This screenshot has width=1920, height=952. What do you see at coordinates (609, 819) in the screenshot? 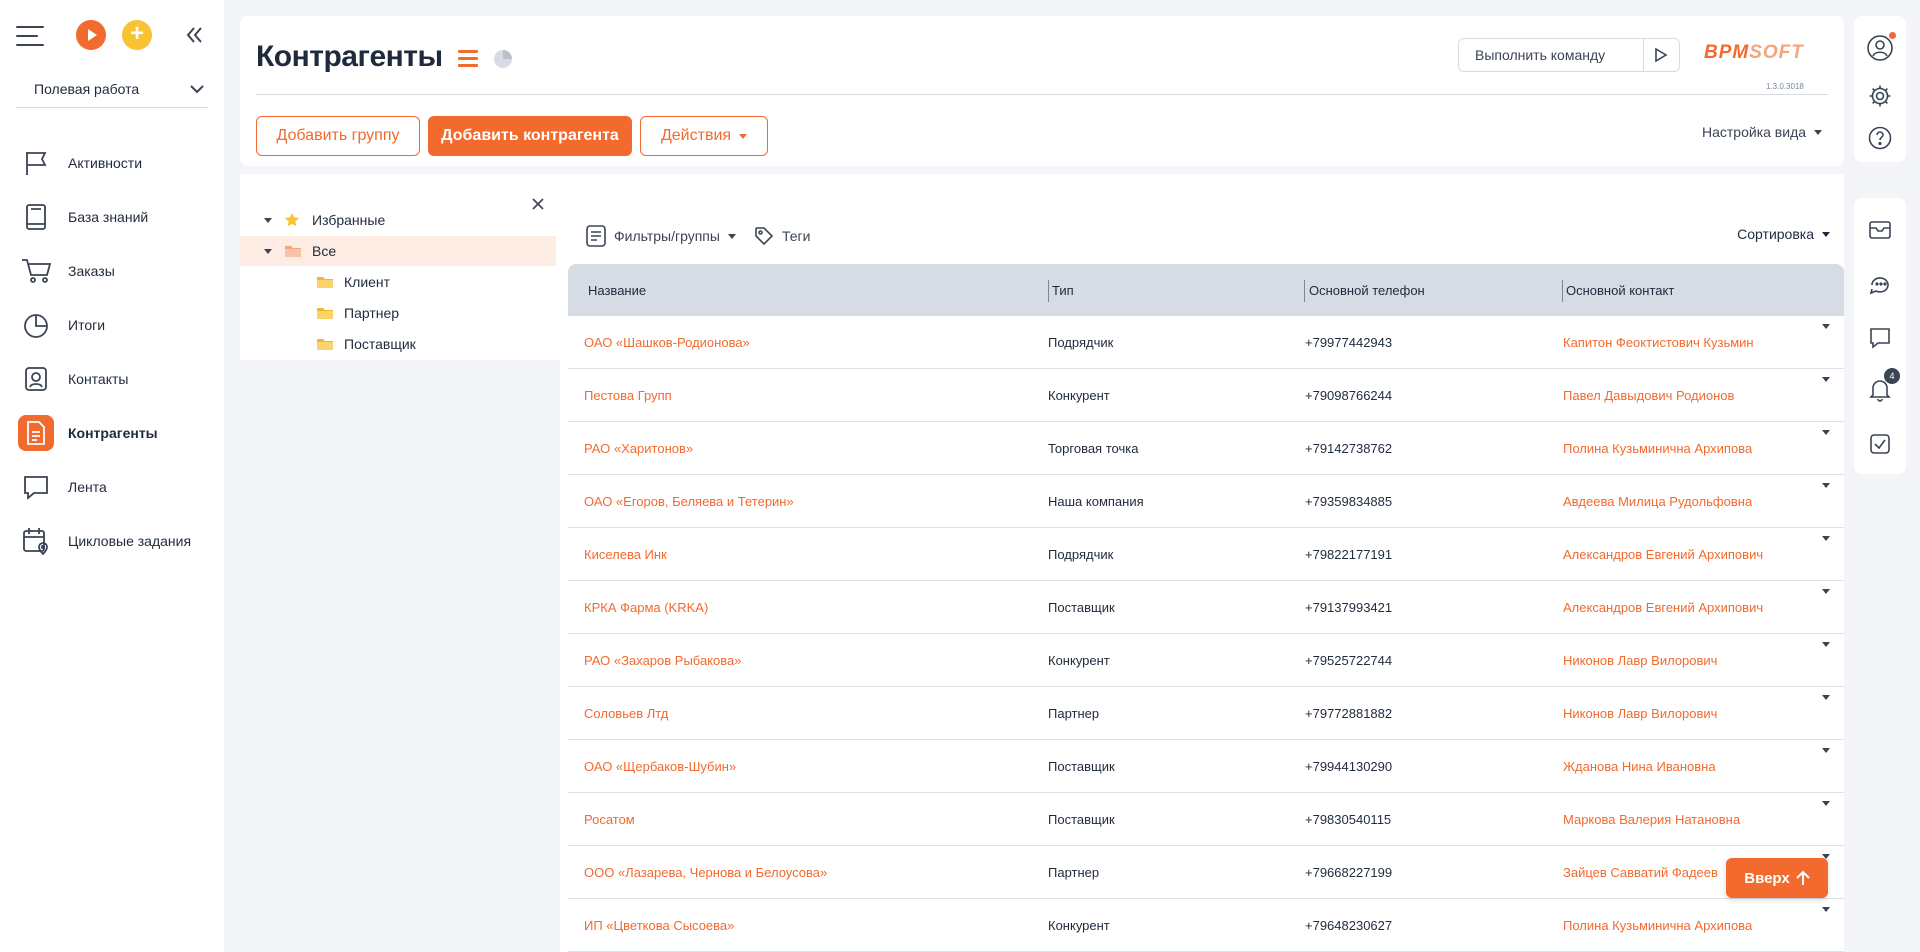
I see `cell-name: Росатом` at bounding box center [609, 819].